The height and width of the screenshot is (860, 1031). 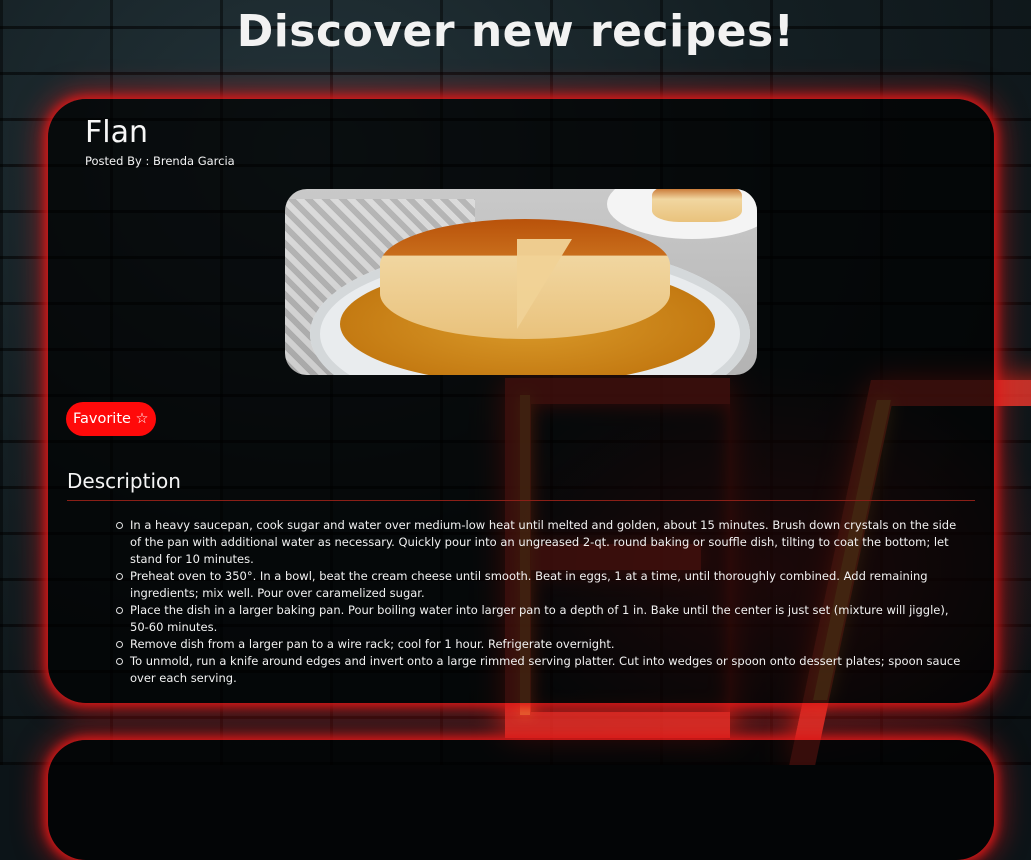 I want to click on favorite-button: Favorite ☆, so click(x=111, y=419).